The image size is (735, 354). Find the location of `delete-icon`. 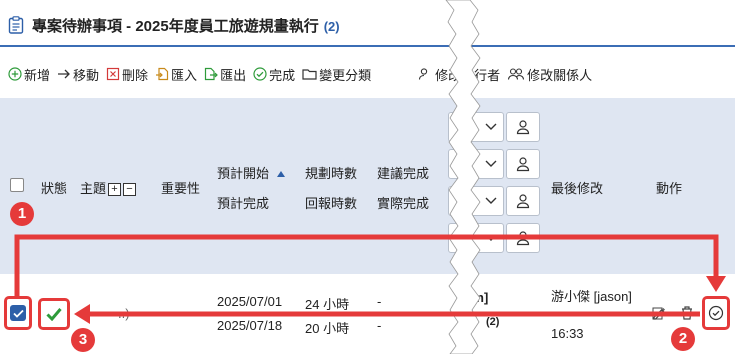

delete-icon is located at coordinates (113, 74).